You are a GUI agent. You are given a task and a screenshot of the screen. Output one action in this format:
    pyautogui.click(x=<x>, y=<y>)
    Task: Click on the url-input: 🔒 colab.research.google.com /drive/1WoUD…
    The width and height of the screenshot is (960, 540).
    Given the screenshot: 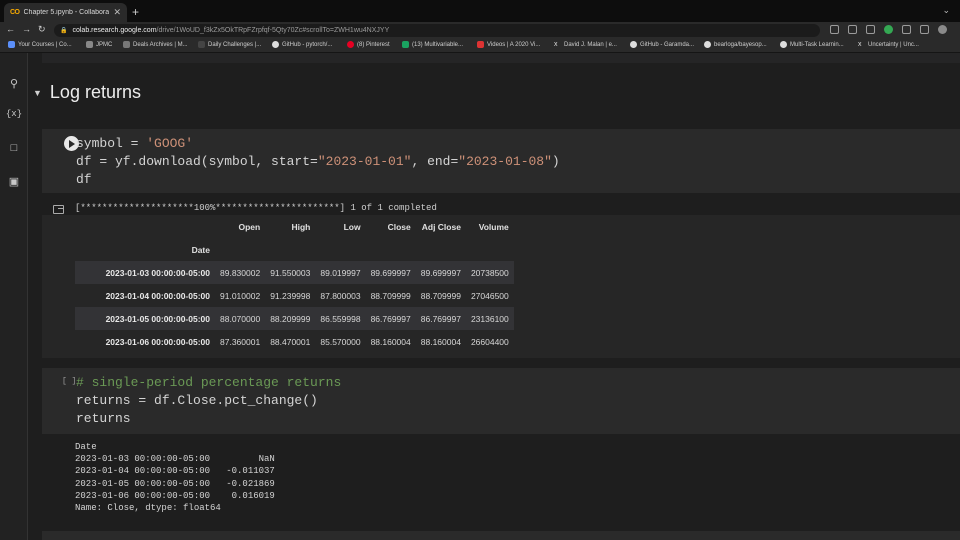 What is the action you would take?
    pyautogui.click(x=437, y=30)
    